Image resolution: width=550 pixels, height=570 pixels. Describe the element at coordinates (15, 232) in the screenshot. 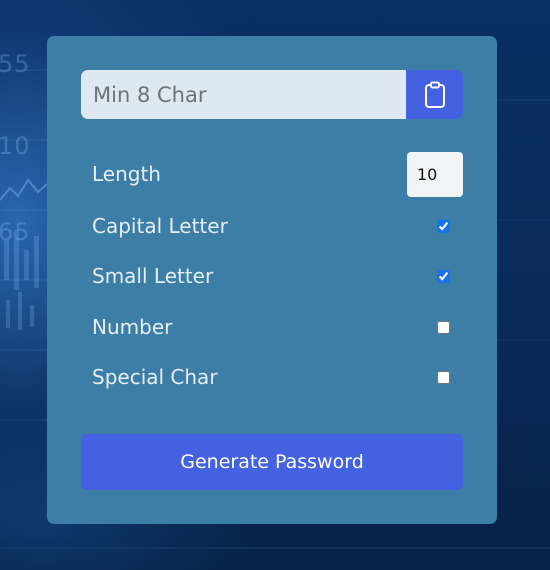

I see `background-number: 65` at that location.